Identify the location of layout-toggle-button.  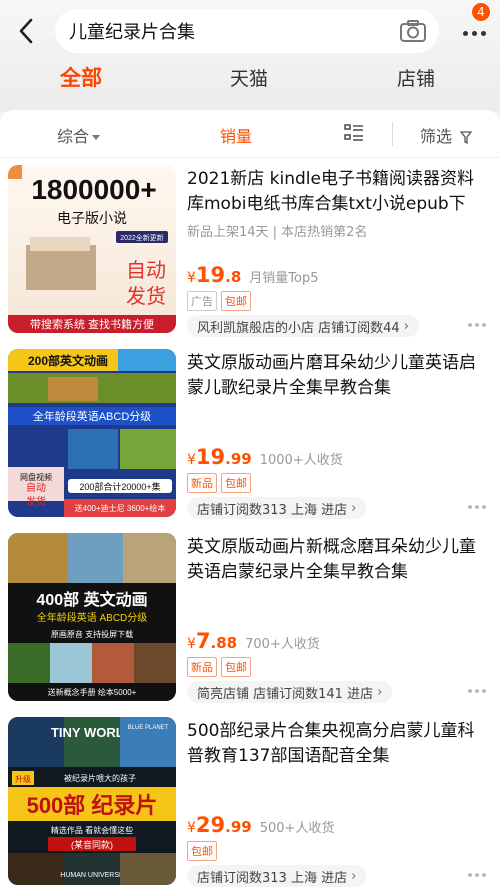
(354, 135).